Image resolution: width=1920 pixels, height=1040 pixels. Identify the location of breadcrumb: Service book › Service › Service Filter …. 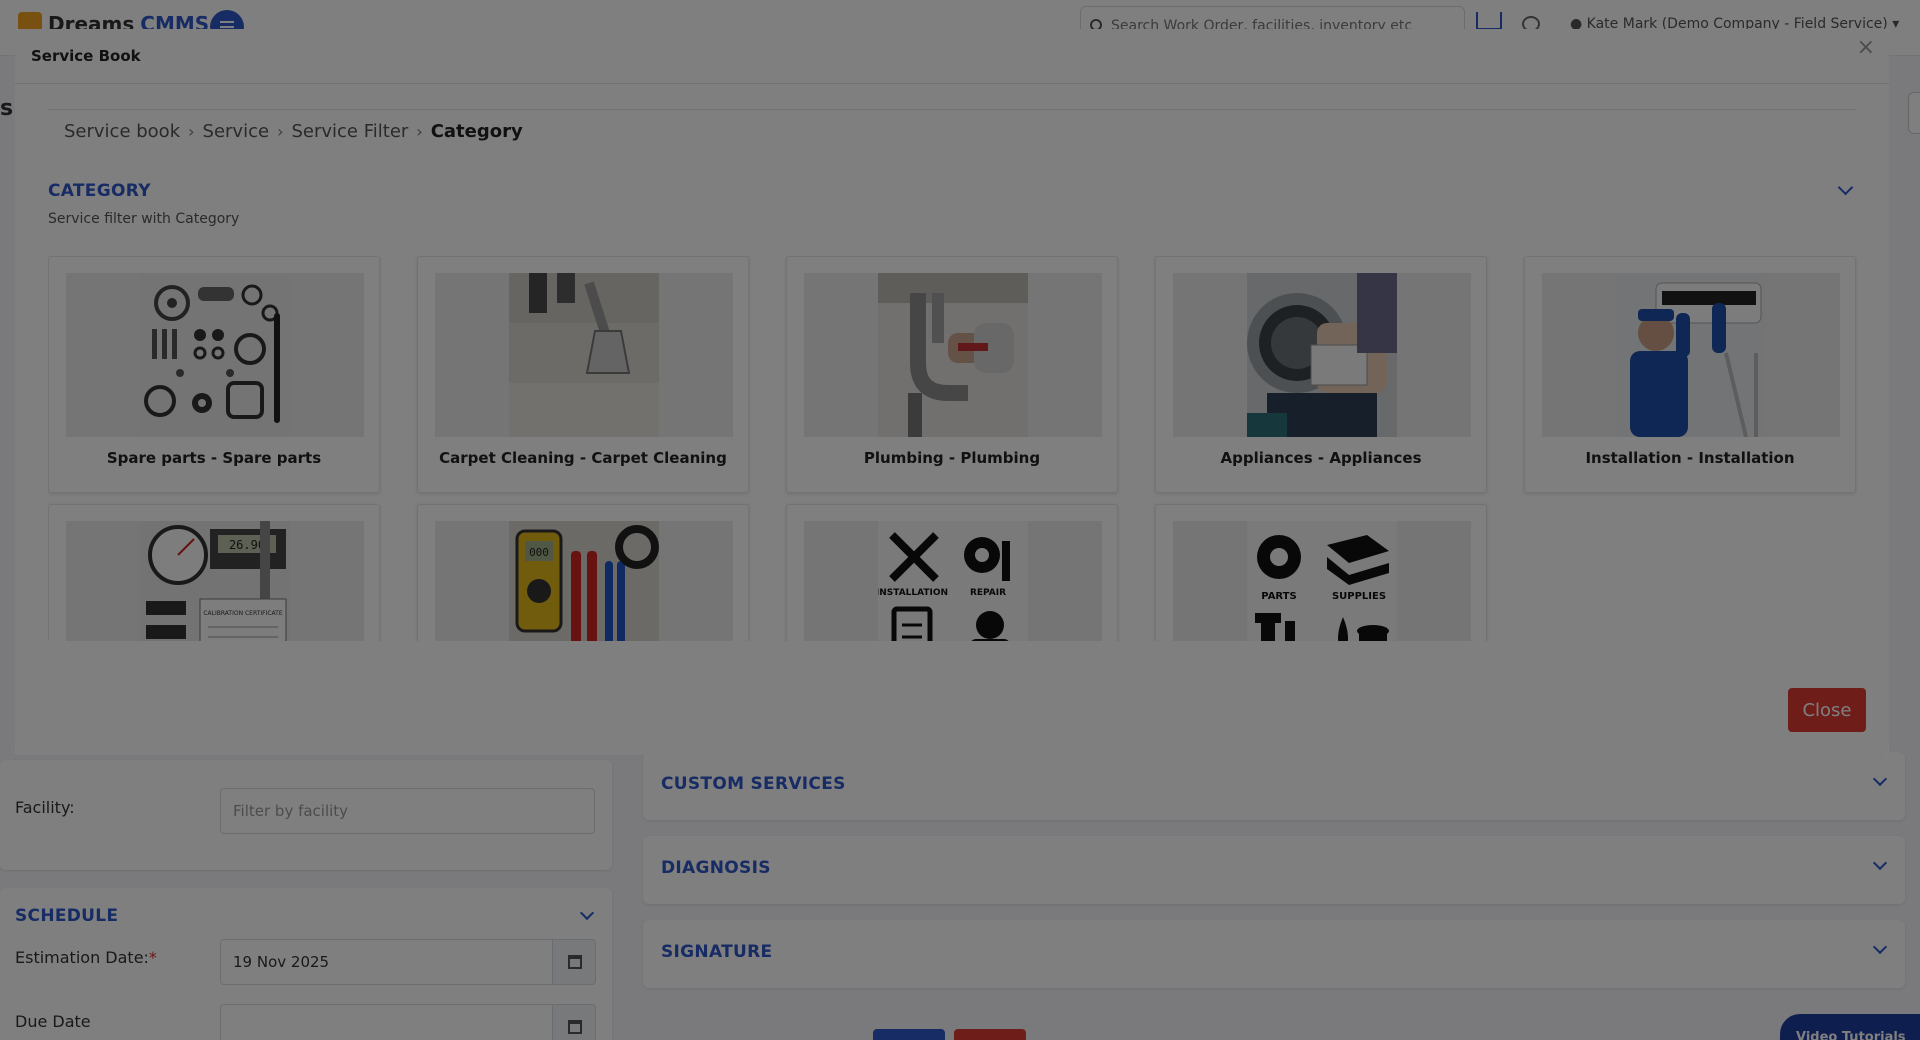
(293, 131).